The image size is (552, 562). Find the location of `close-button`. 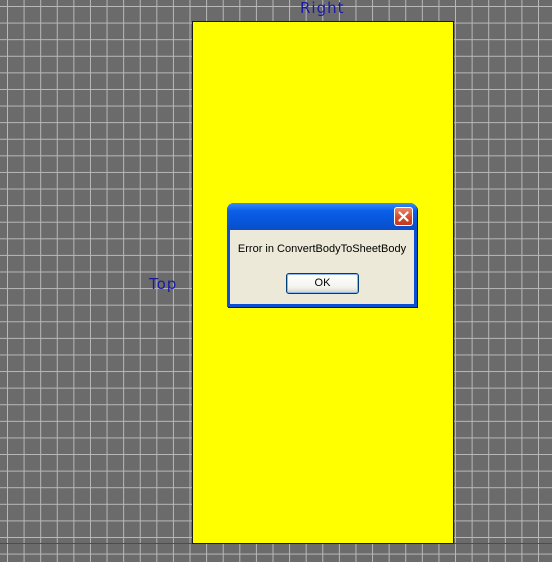

close-button is located at coordinates (403, 216).